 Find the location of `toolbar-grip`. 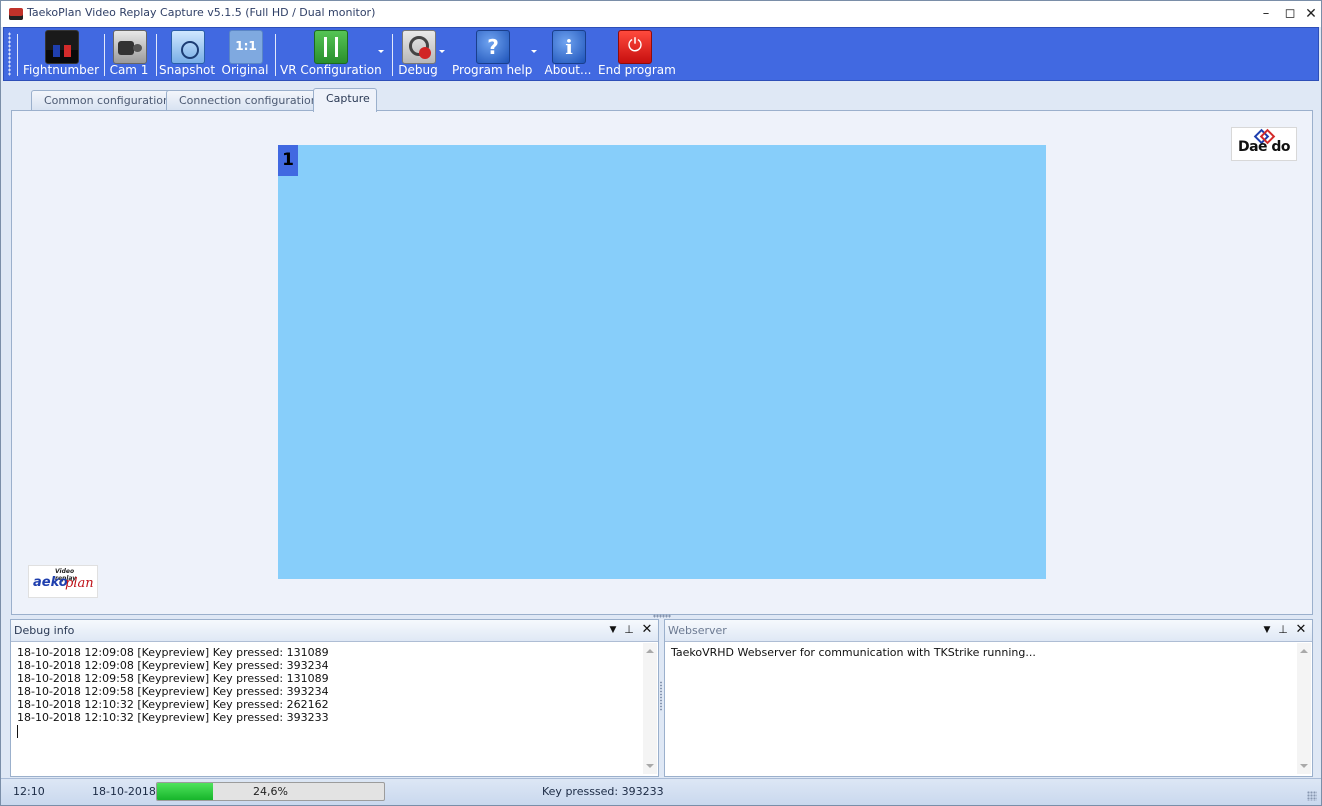

toolbar-grip is located at coordinates (9, 54).